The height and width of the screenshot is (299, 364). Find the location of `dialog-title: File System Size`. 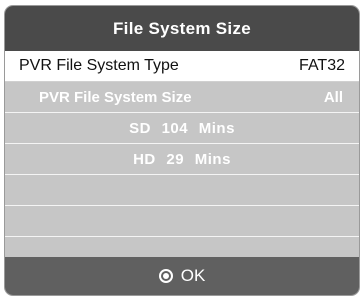

dialog-title: File System Size is located at coordinates (182, 28).